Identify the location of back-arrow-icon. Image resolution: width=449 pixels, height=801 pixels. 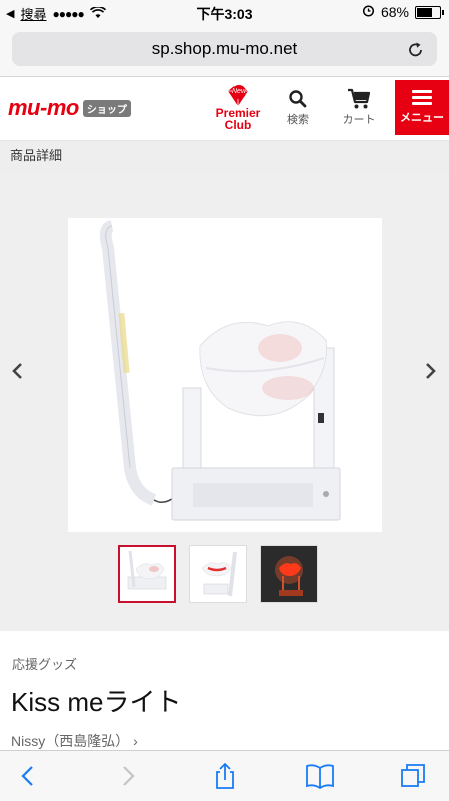
(27, 776).